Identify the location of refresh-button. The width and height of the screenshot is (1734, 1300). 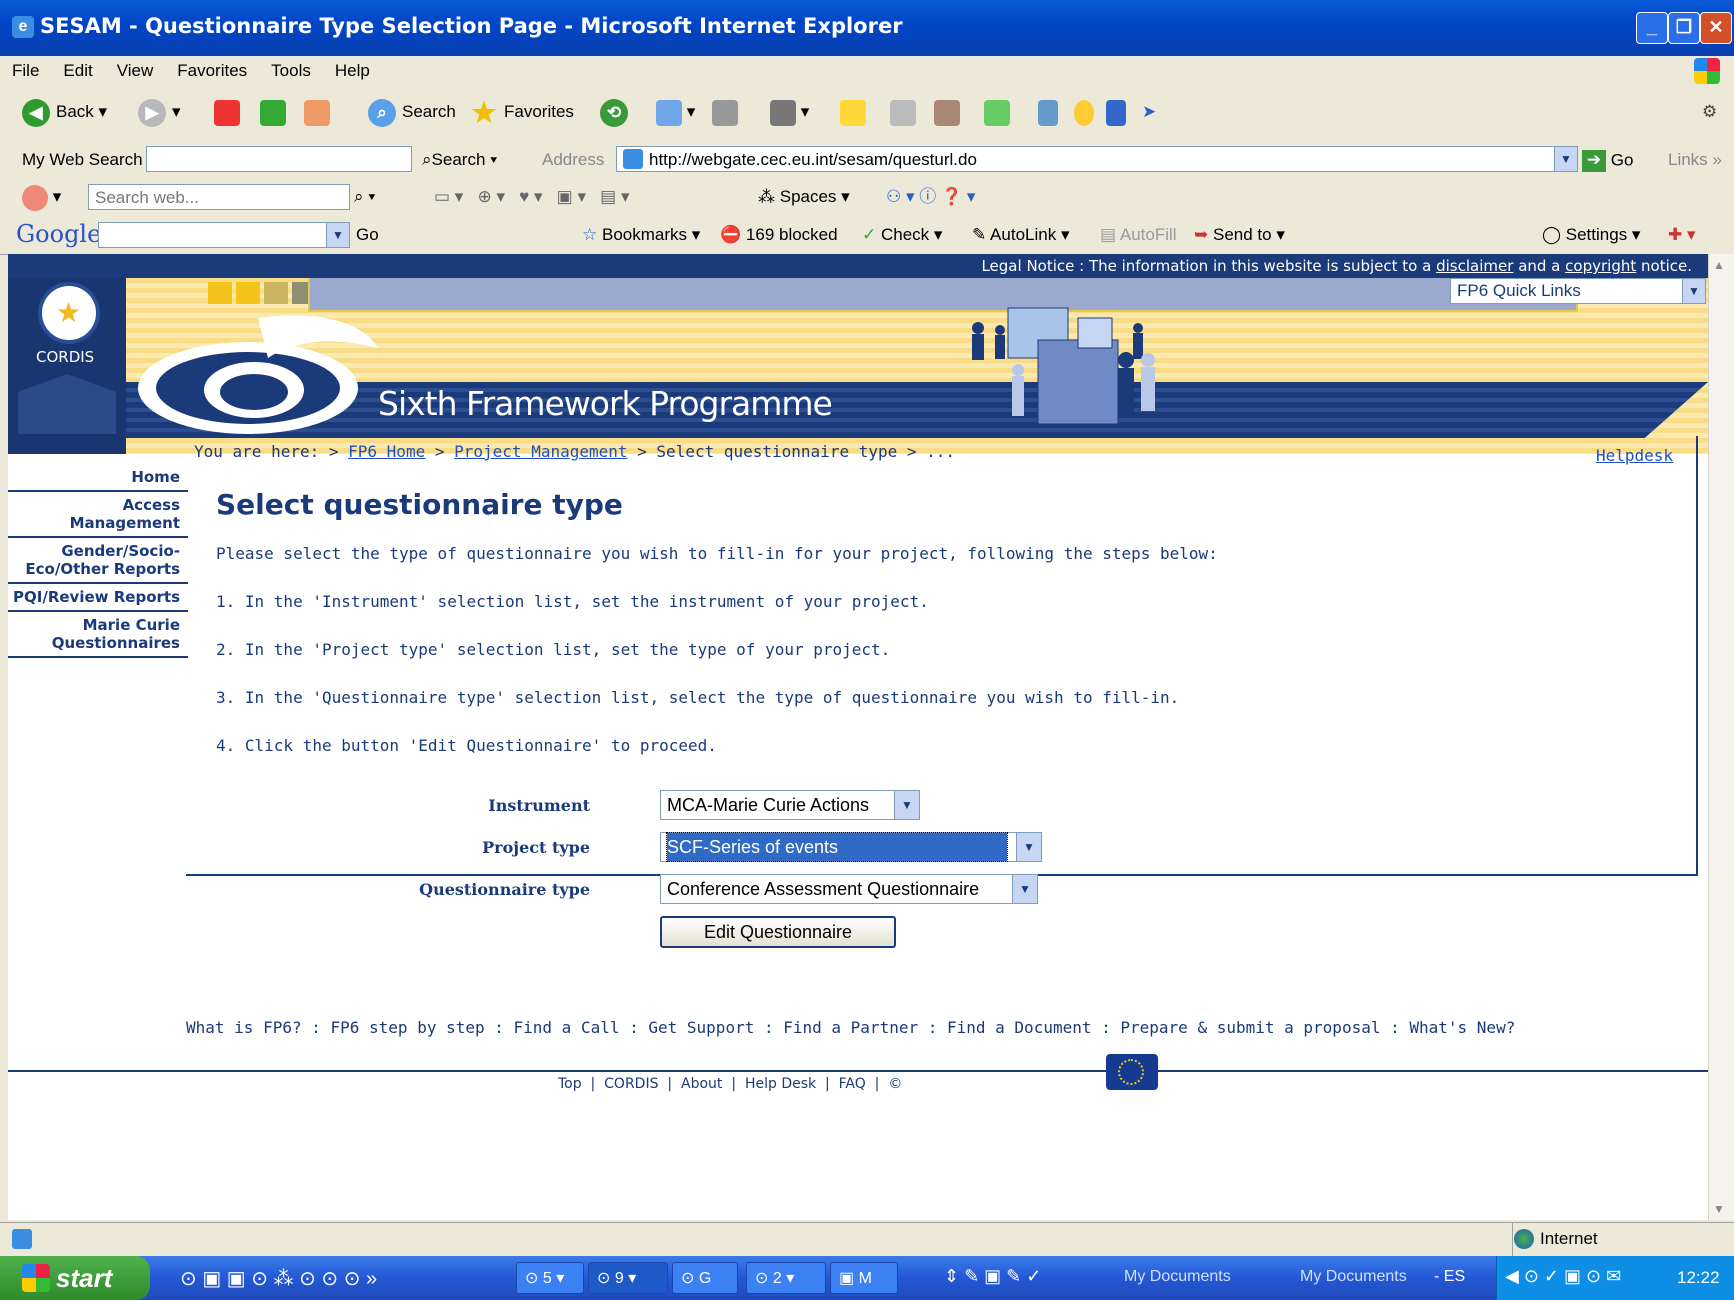
(273, 112).